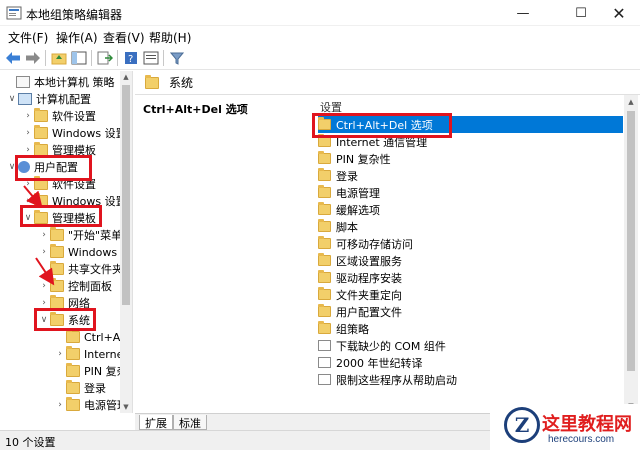 This screenshot has width=640, height=450. What do you see at coordinates (470, 141) in the screenshot?
I see `list-item: Internet 通信管理` at bounding box center [470, 141].